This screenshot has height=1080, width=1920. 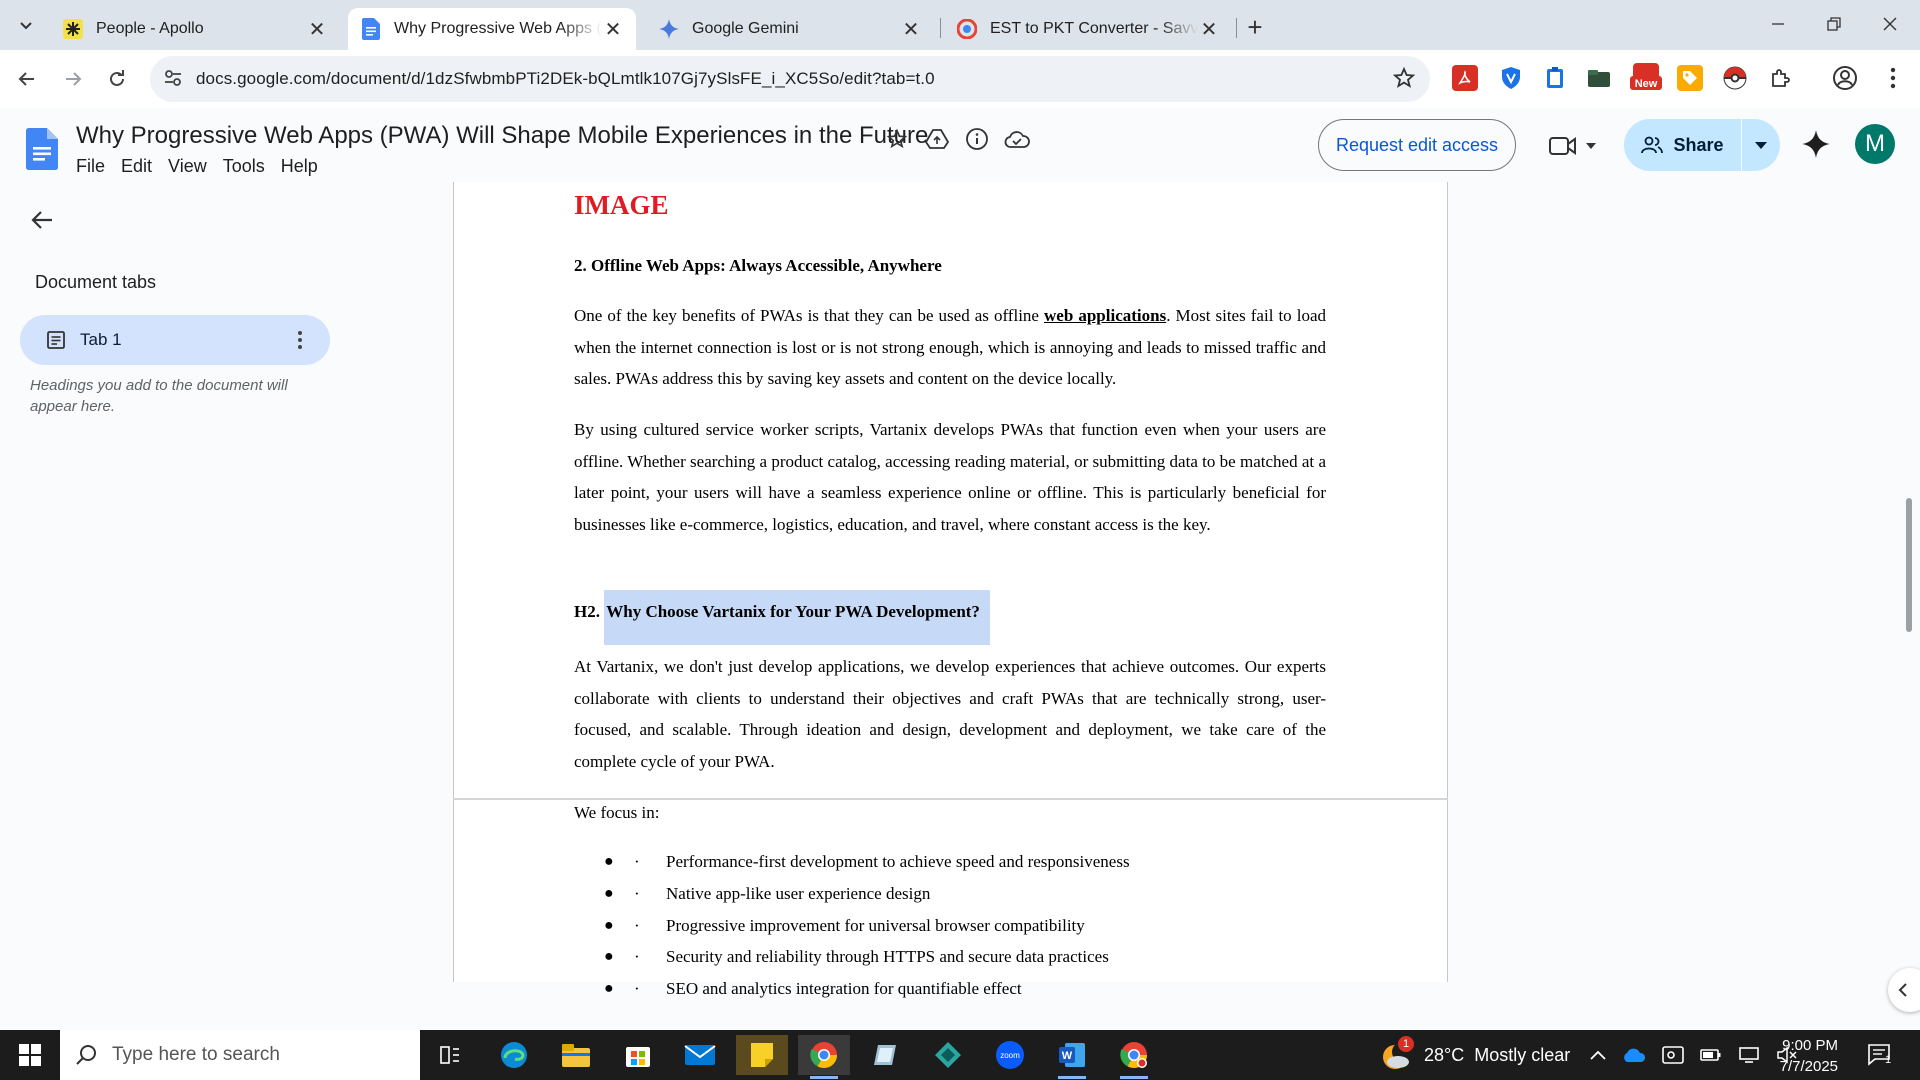 I want to click on taskbar-search-box: Type here to search, so click(x=240, y=1055).